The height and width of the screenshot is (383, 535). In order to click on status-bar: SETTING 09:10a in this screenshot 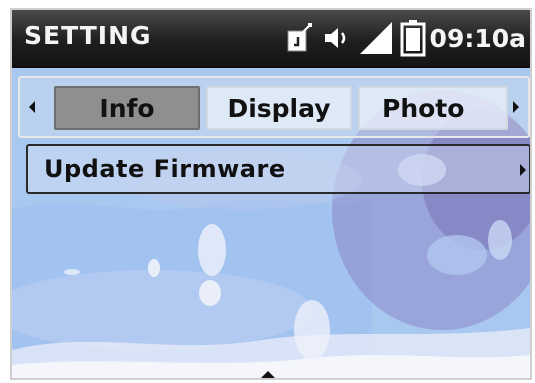, I will do `click(271, 39)`.